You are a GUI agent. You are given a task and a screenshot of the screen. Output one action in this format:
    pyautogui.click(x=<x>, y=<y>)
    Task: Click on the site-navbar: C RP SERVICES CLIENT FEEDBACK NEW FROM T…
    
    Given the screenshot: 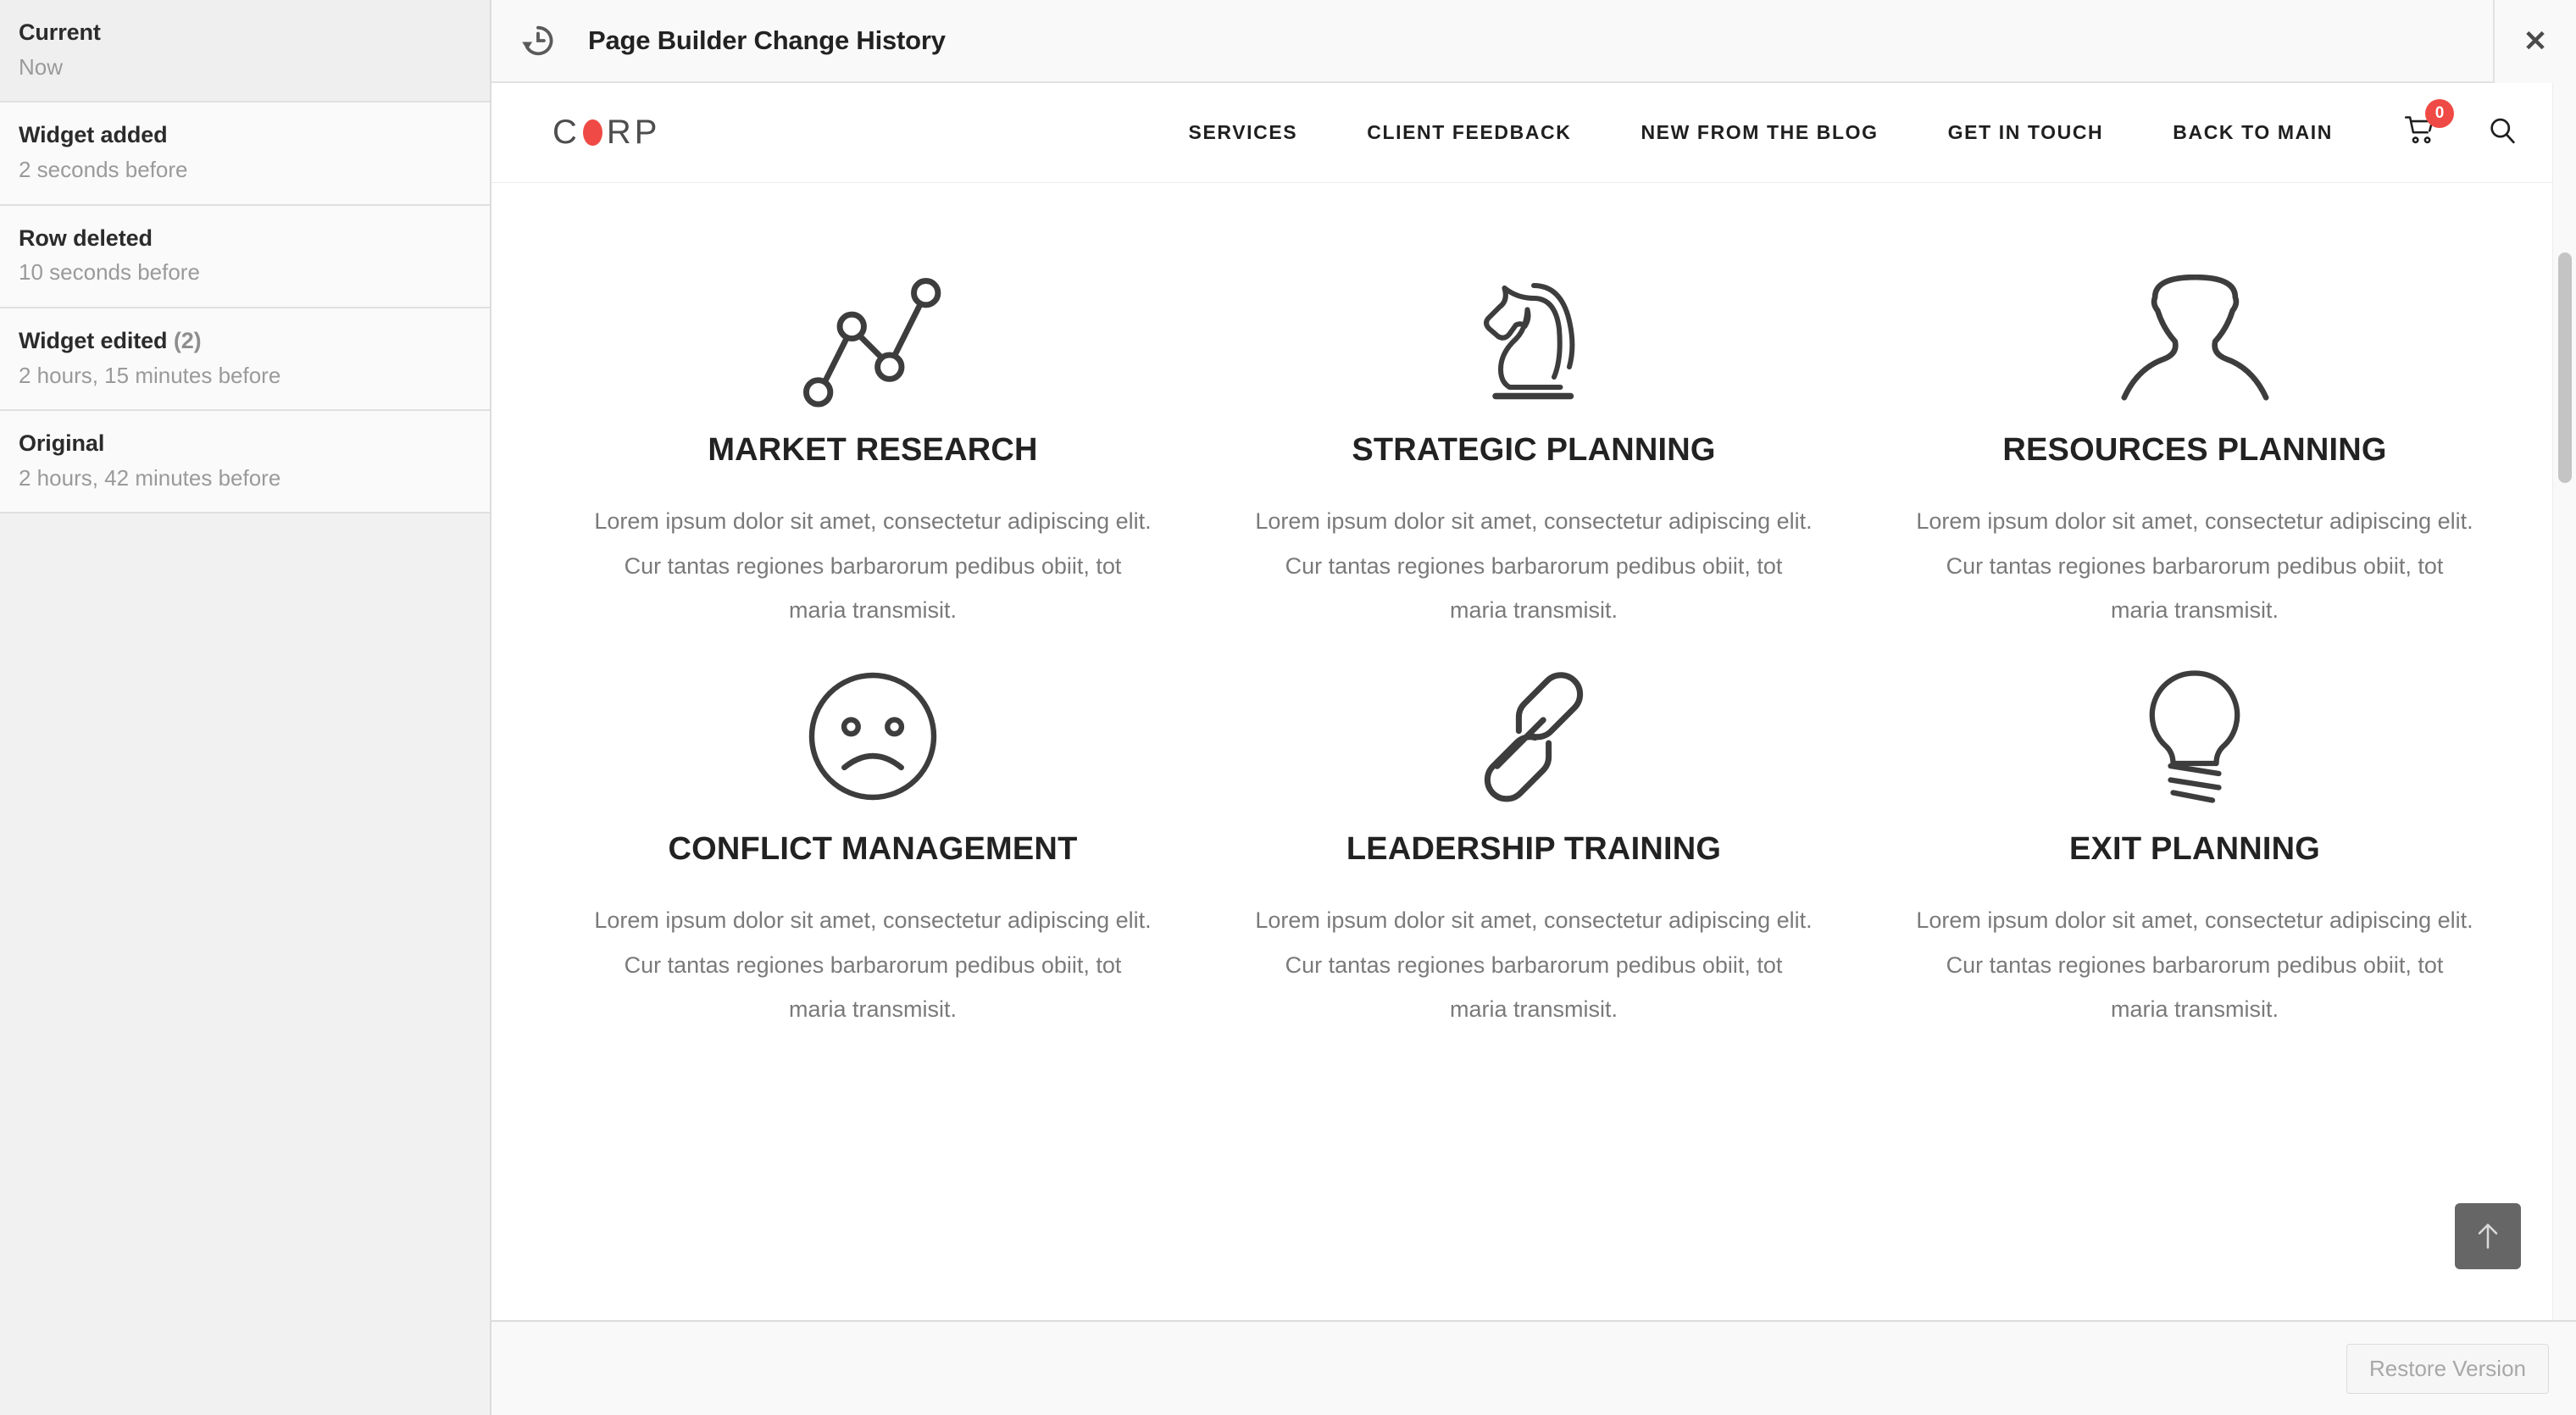 What is the action you would take?
    pyautogui.click(x=1533, y=133)
    